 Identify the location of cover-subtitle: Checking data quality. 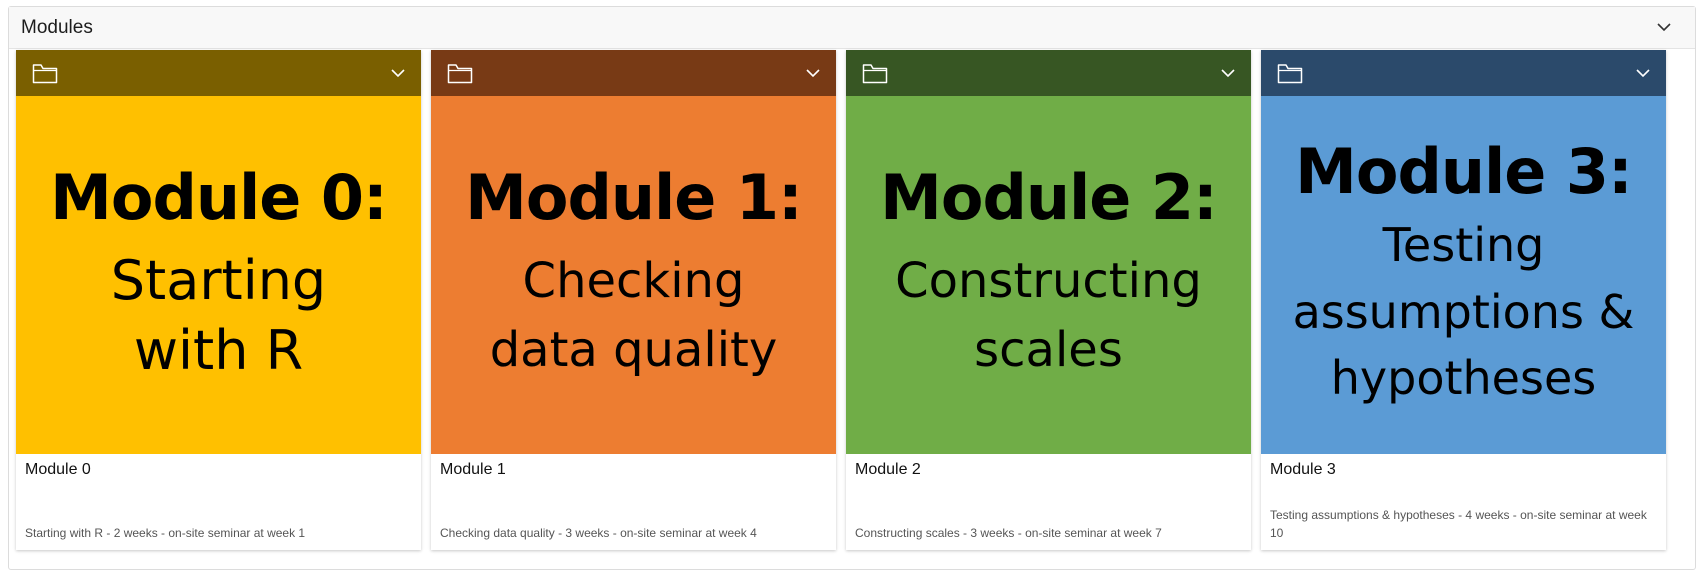
(633, 315).